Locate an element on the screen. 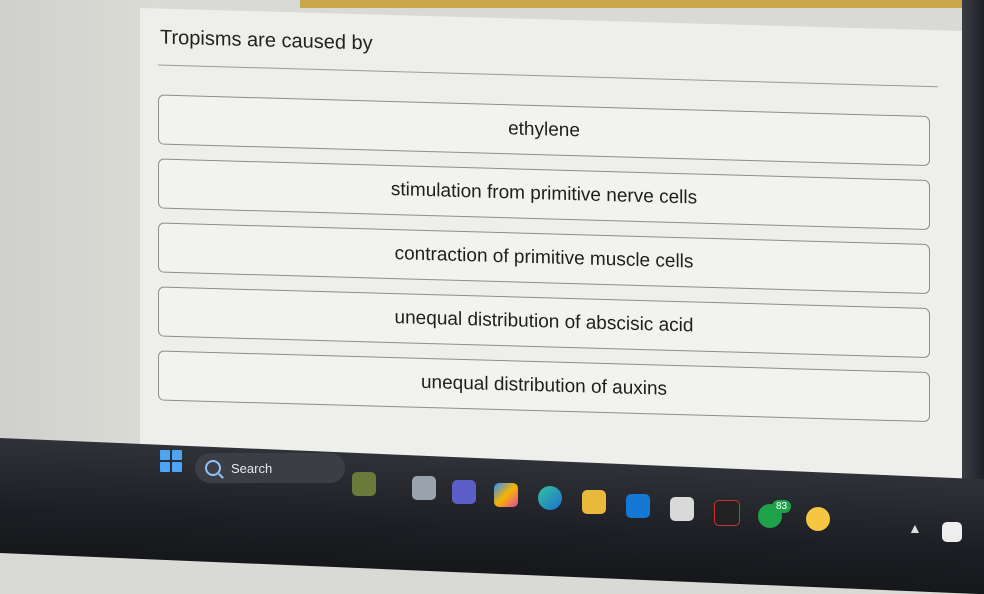 Image resolution: width=984 pixels, height=594 pixels. answer-option-4: unequal distribution of abscisic acid is located at coordinates (544, 322).